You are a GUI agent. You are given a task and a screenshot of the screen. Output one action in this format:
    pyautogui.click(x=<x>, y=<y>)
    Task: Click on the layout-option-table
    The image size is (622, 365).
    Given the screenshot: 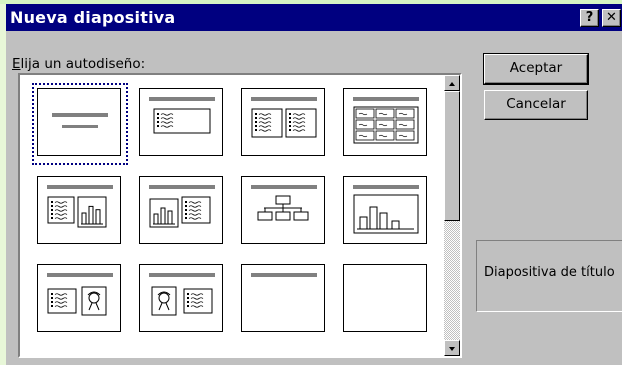 What is the action you would take?
    pyautogui.click(x=386, y=124)
    